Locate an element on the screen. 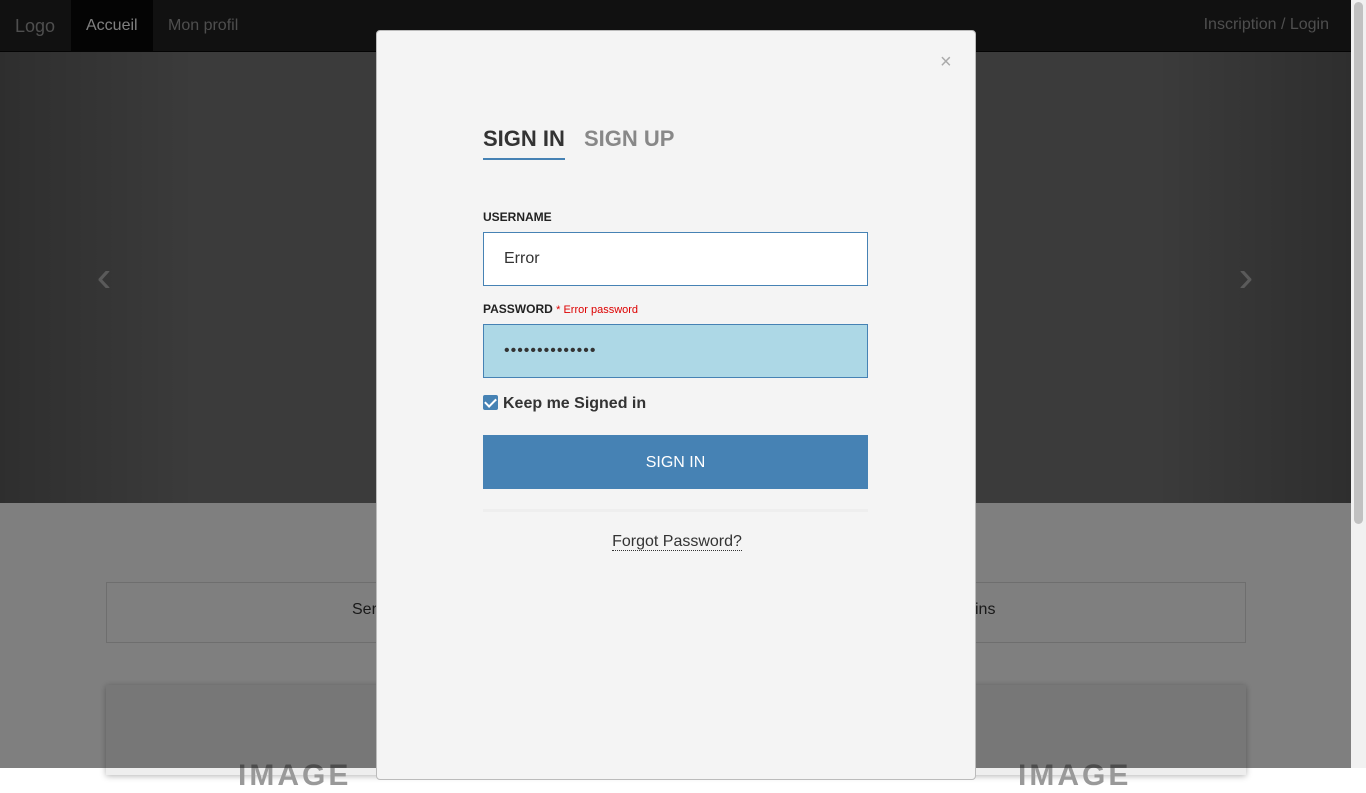 This screenshot has width=1366, height=793. forgot-password-link: Forgot Password? is located at coordinates (677, 542).